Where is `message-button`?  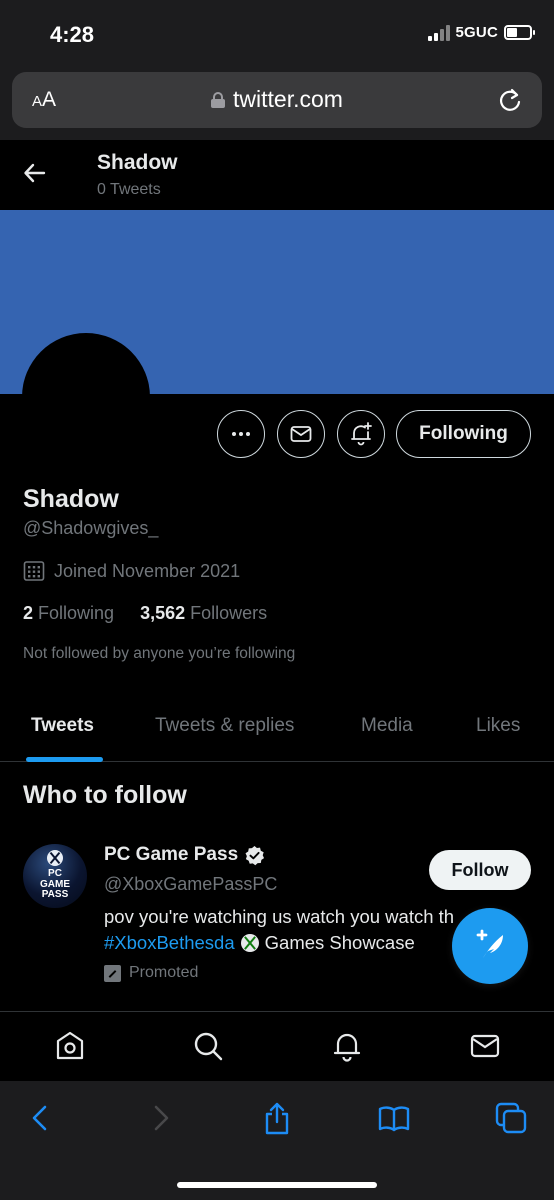
message-button is located at coordinates (301, 434).